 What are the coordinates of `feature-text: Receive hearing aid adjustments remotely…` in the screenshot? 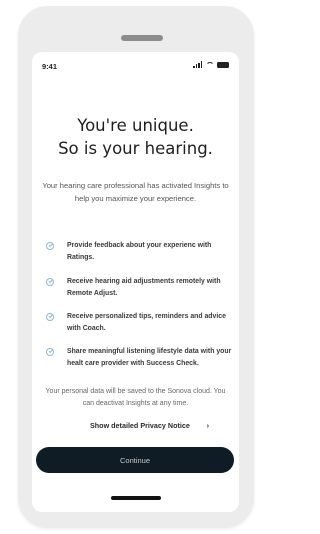 It's located at (144, 287).